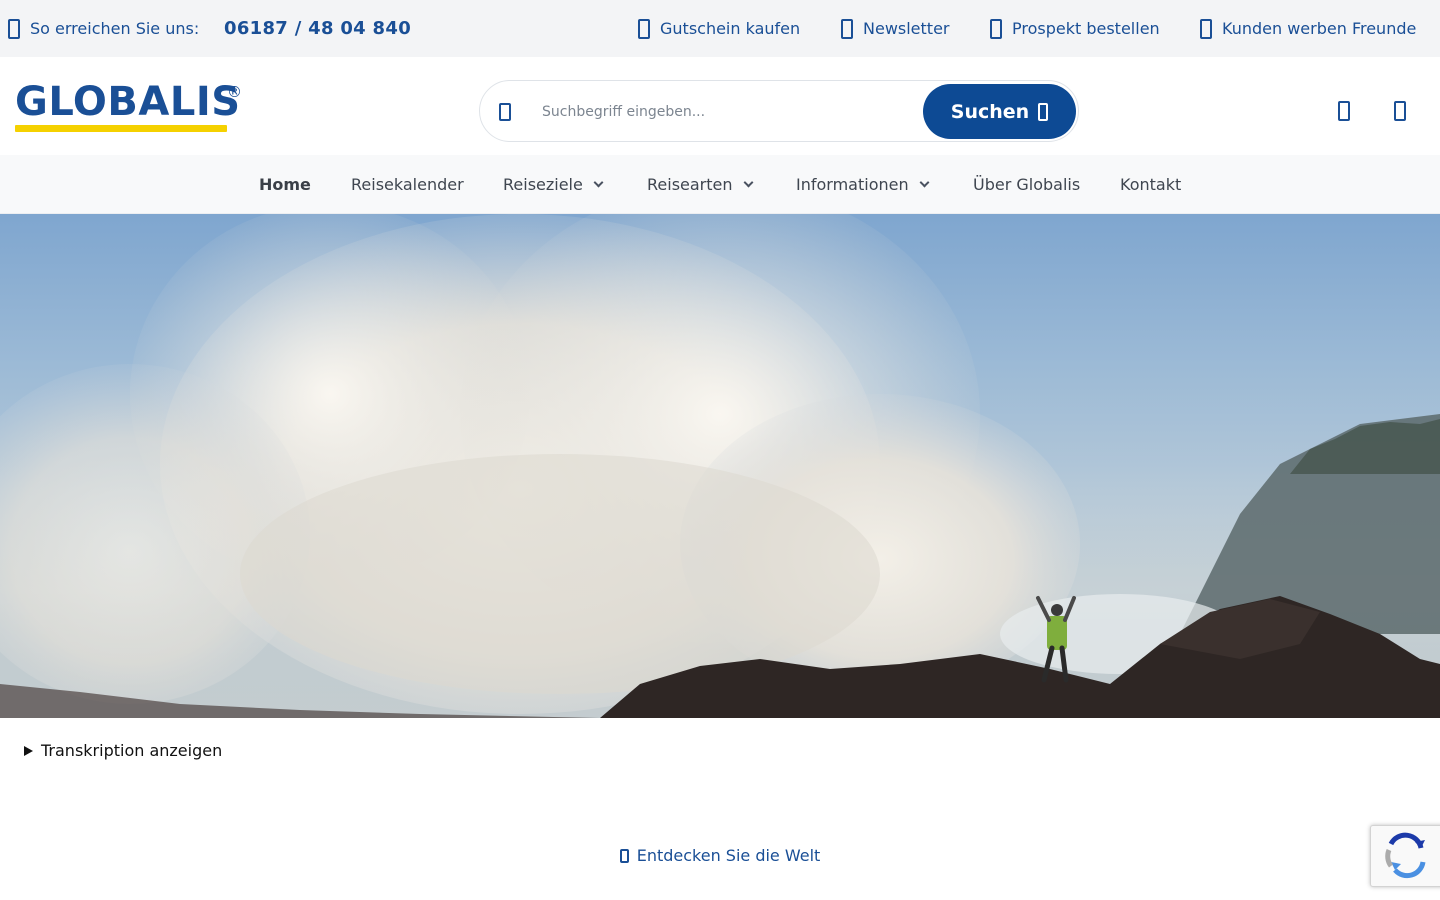  I want to click on nav-item-label: Kontakt, so click(1151, 184).